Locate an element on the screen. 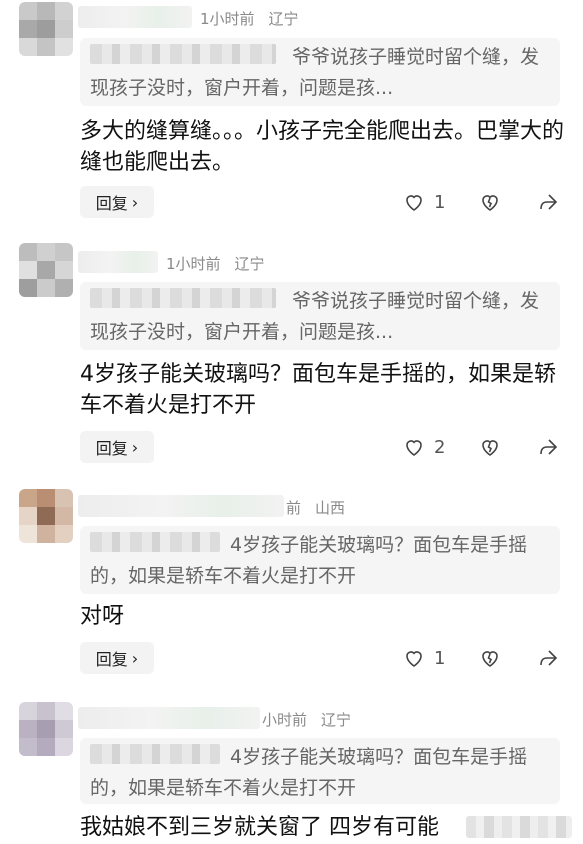 This screenshot has height=844, width=583. like-count: 2 is located at coordinates (440, 447).